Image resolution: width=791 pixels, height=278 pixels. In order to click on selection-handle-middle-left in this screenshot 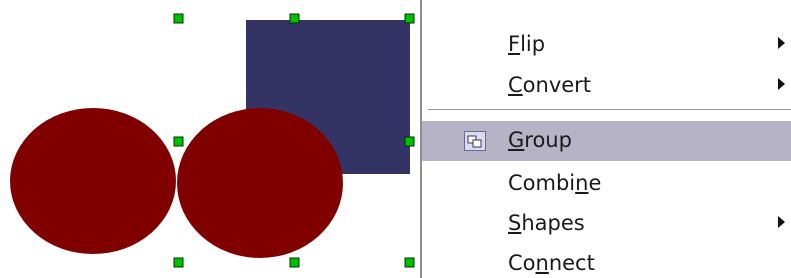, I will do `click(178, 141)`.